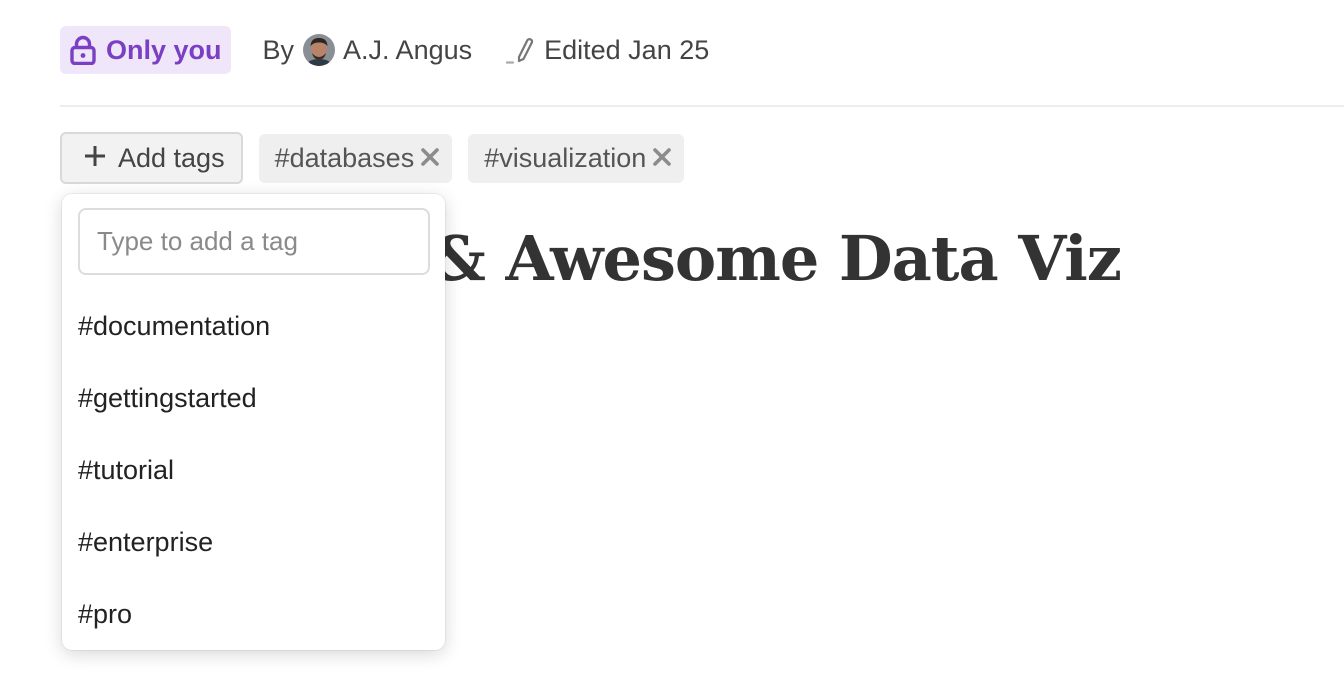 The image size is (1344, 696). I want to click on edited-info: Edited Jan 25, so click(607, 50).